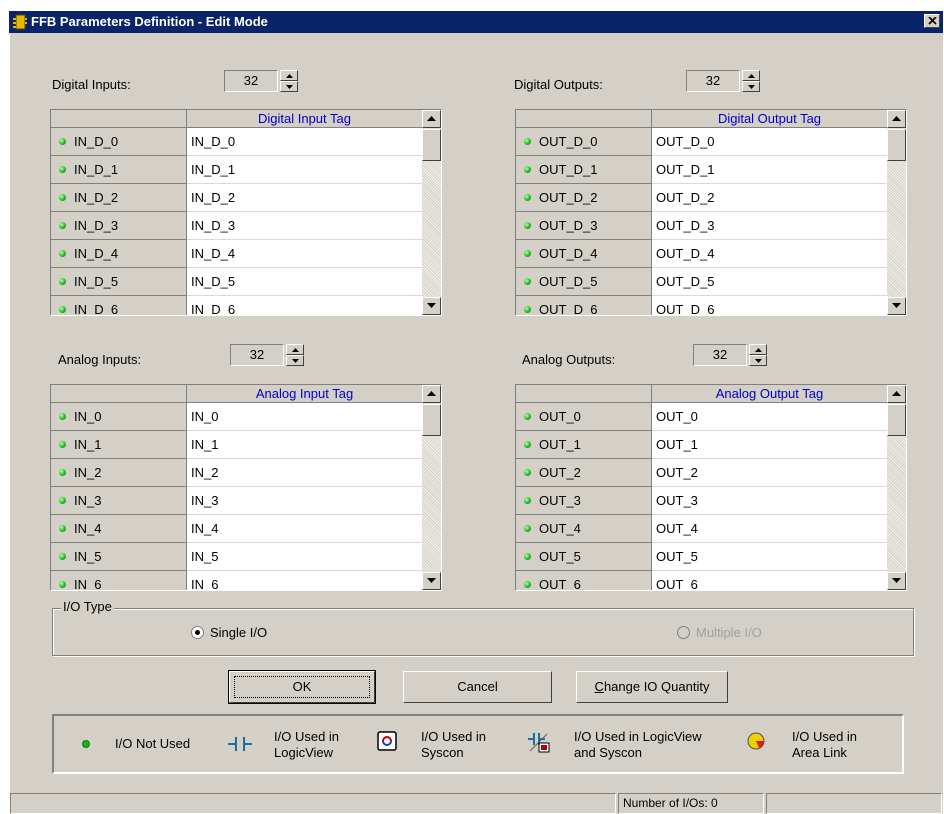 The height and width of the screenshot is (814, 944). What do you see at coordinates (304, 501) in the screenshot?
I see `tag-cell: IN_3` at bounding box center [304, 501].